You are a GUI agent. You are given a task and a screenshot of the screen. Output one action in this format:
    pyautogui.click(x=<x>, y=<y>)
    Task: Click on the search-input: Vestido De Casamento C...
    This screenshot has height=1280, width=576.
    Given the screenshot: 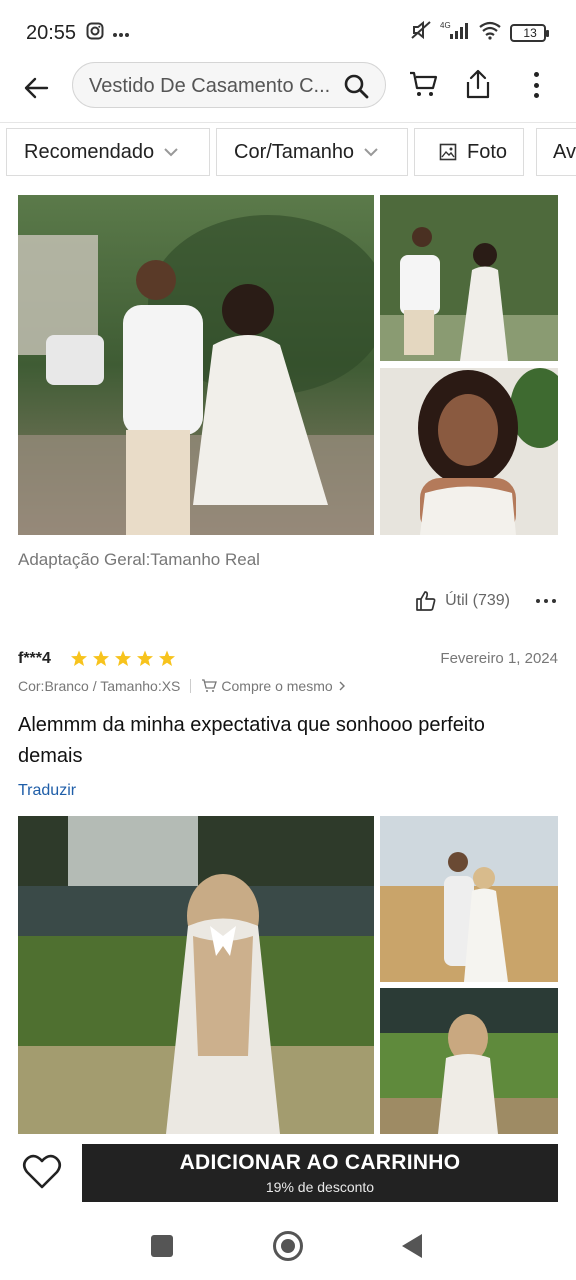 What is the action you would take?
    pyautogui.click(x=229, y=85)
    